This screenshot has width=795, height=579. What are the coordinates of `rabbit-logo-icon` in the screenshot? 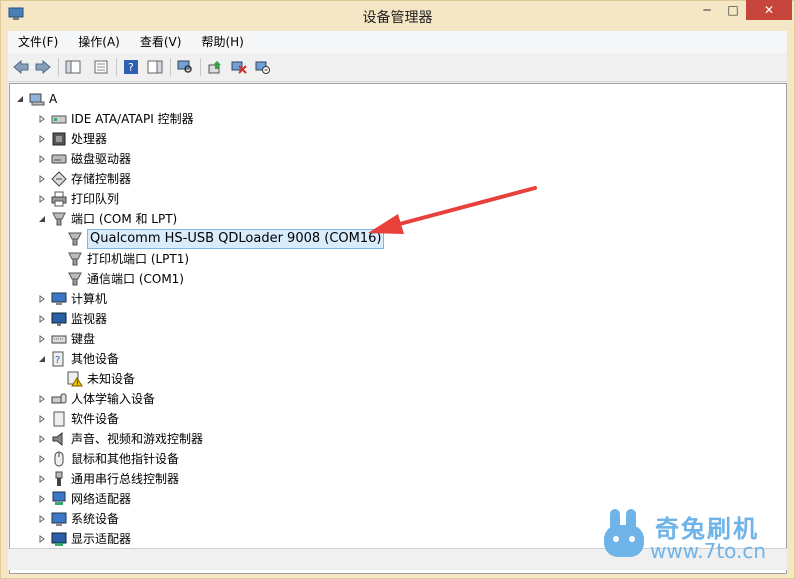 It's located at (624, 533).